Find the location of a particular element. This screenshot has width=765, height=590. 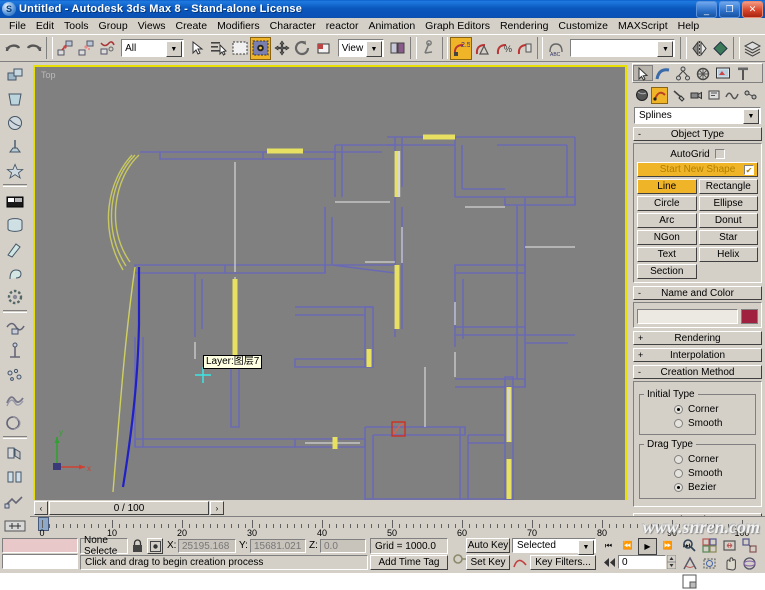

zoom-button is located at coordinates (689, 545).